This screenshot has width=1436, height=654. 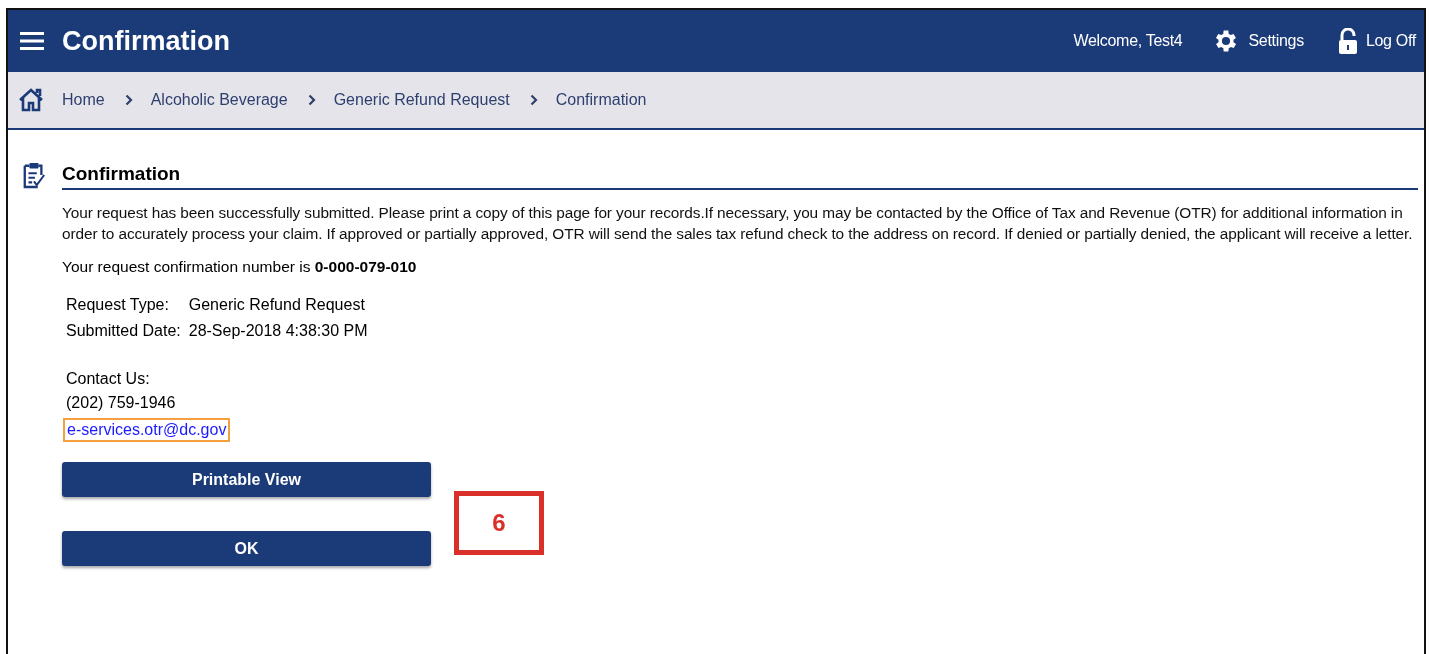 What do you see at coordinates (1390, 41) in the screenshot?
I see `log-off-link: Log Off` at bounding box center [1390, 41].